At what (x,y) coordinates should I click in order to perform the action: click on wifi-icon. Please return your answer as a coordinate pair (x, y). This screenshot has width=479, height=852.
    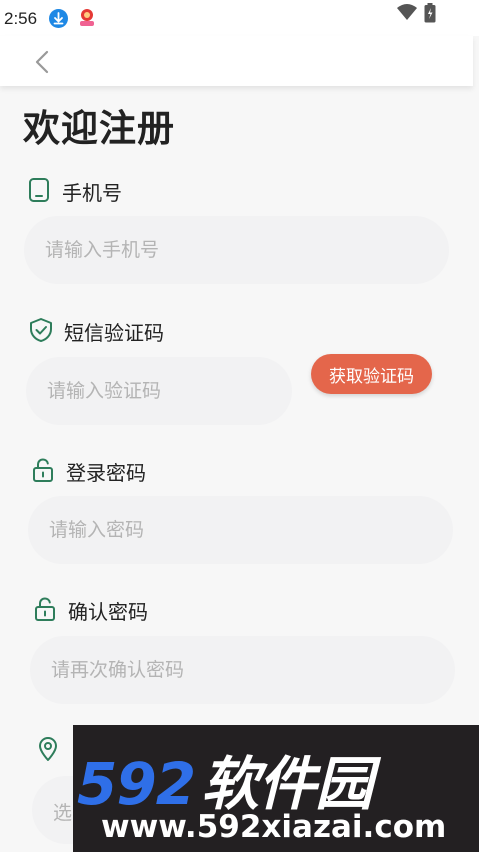
    Looking at the image, I should click on (407, 14).